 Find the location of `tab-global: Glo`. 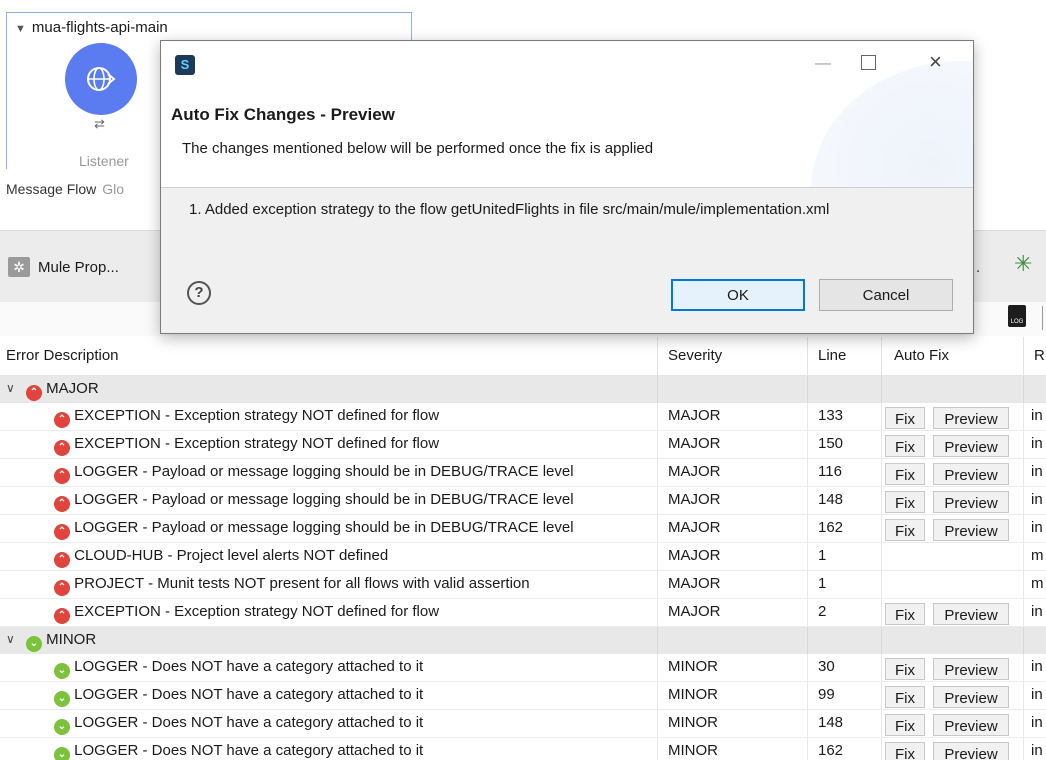

tab-global: Glo is located at coordinates (113, 189).